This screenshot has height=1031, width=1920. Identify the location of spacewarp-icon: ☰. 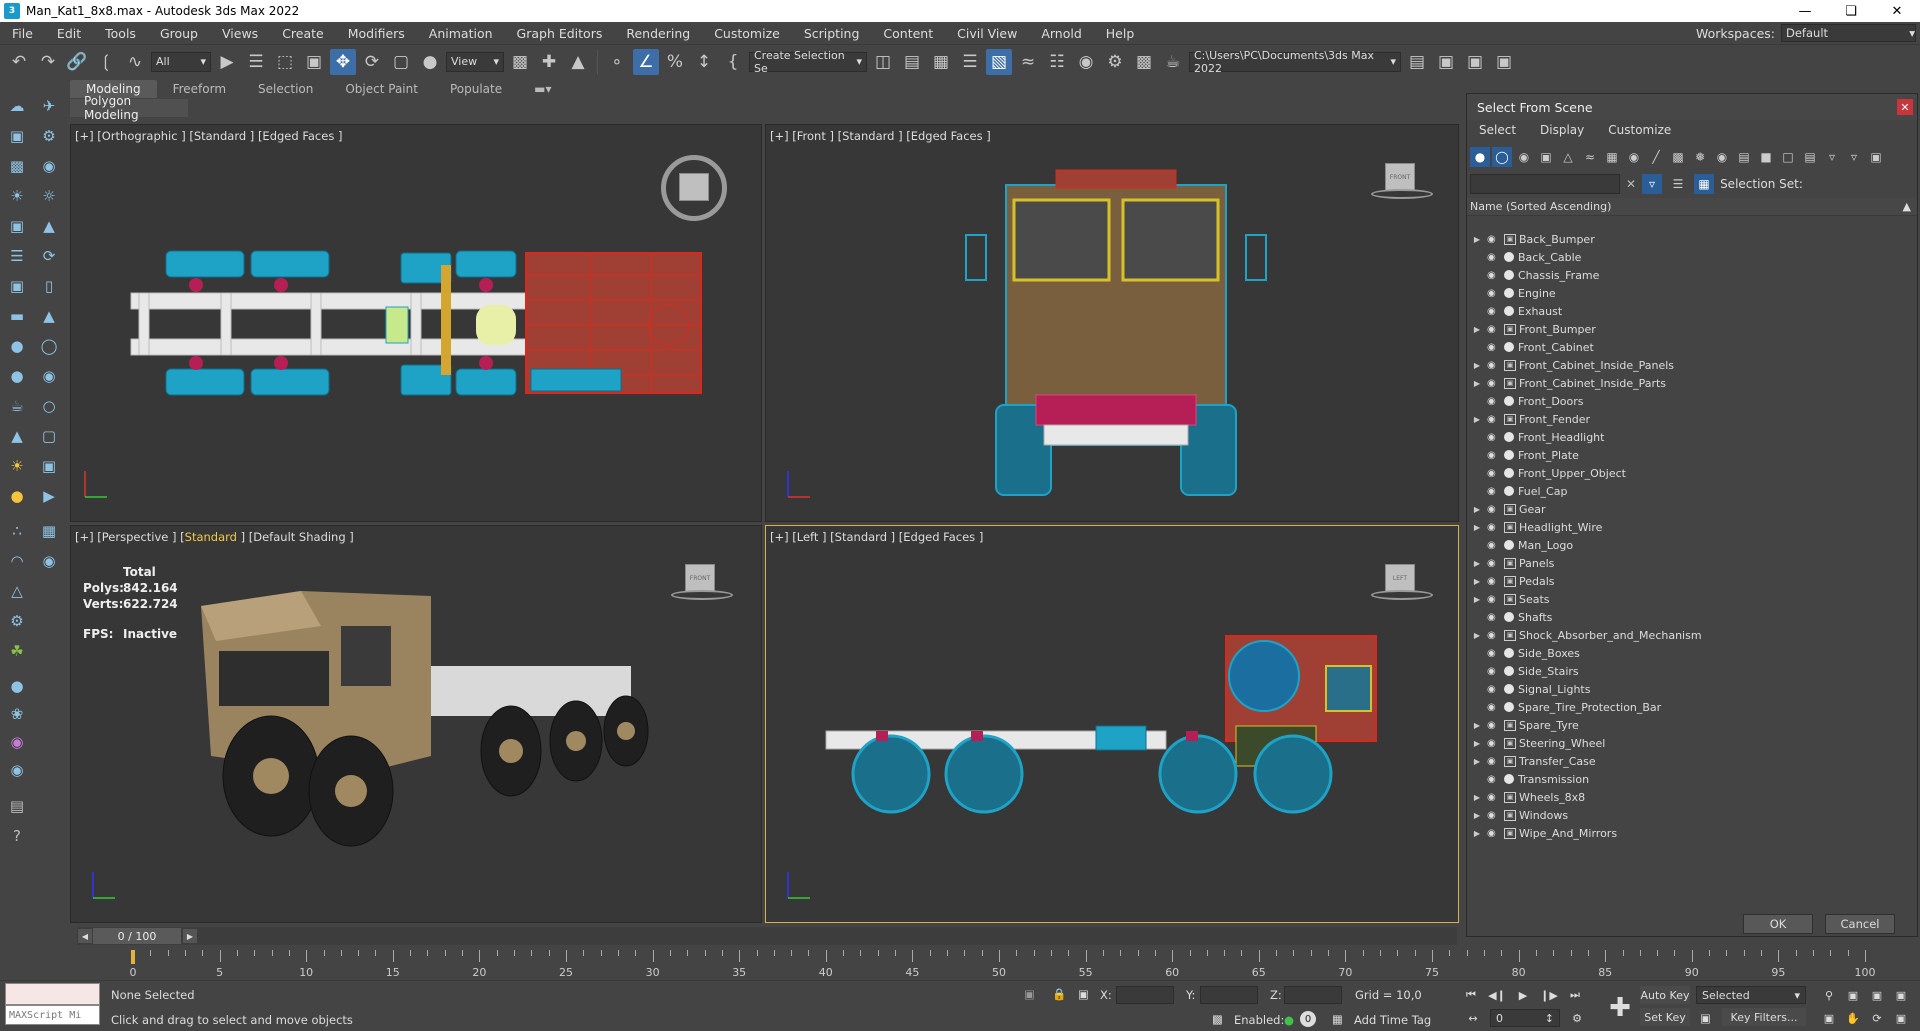
(17, 256).